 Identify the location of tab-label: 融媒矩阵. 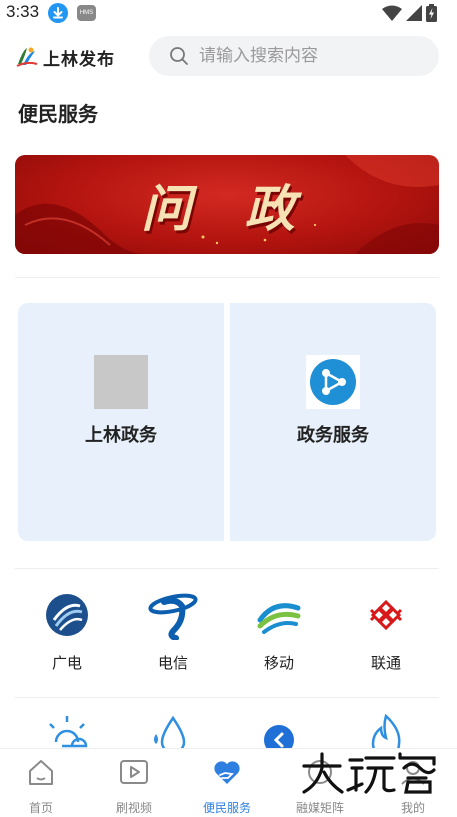
(319, 808).